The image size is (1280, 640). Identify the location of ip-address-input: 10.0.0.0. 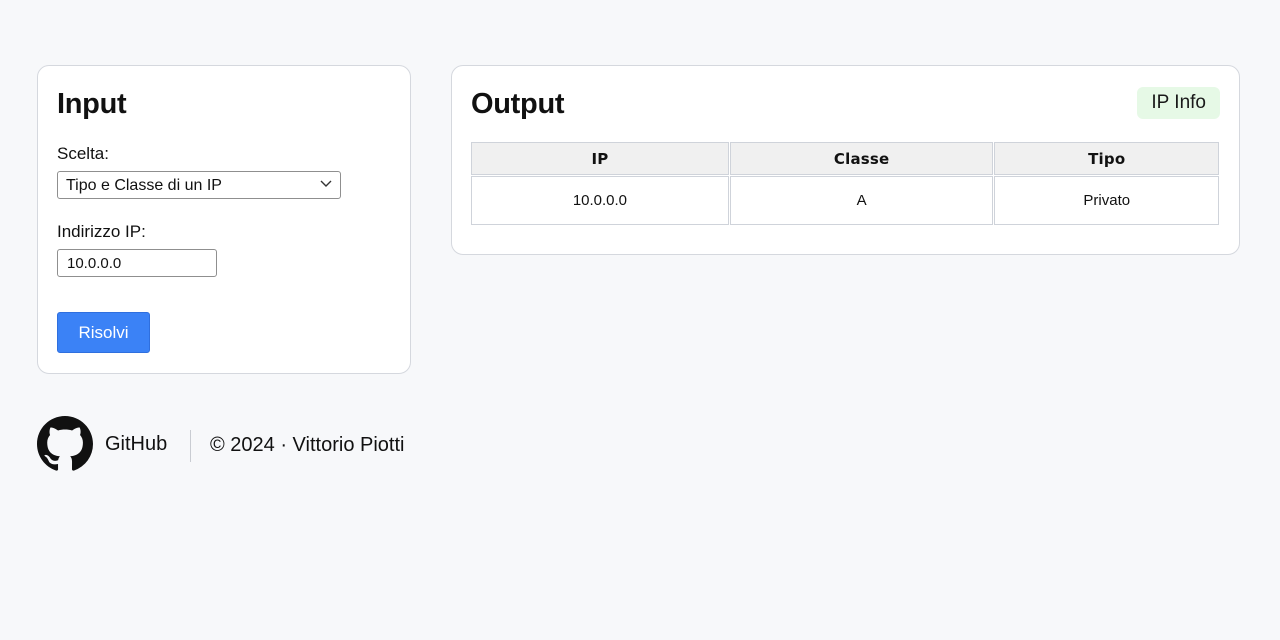
(137, 263).